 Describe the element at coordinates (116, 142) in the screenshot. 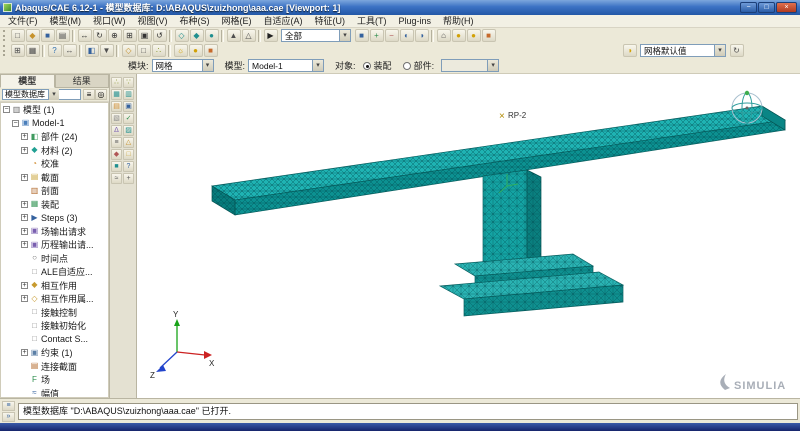

I see `associate-mesh-icon: ≡` at that location.